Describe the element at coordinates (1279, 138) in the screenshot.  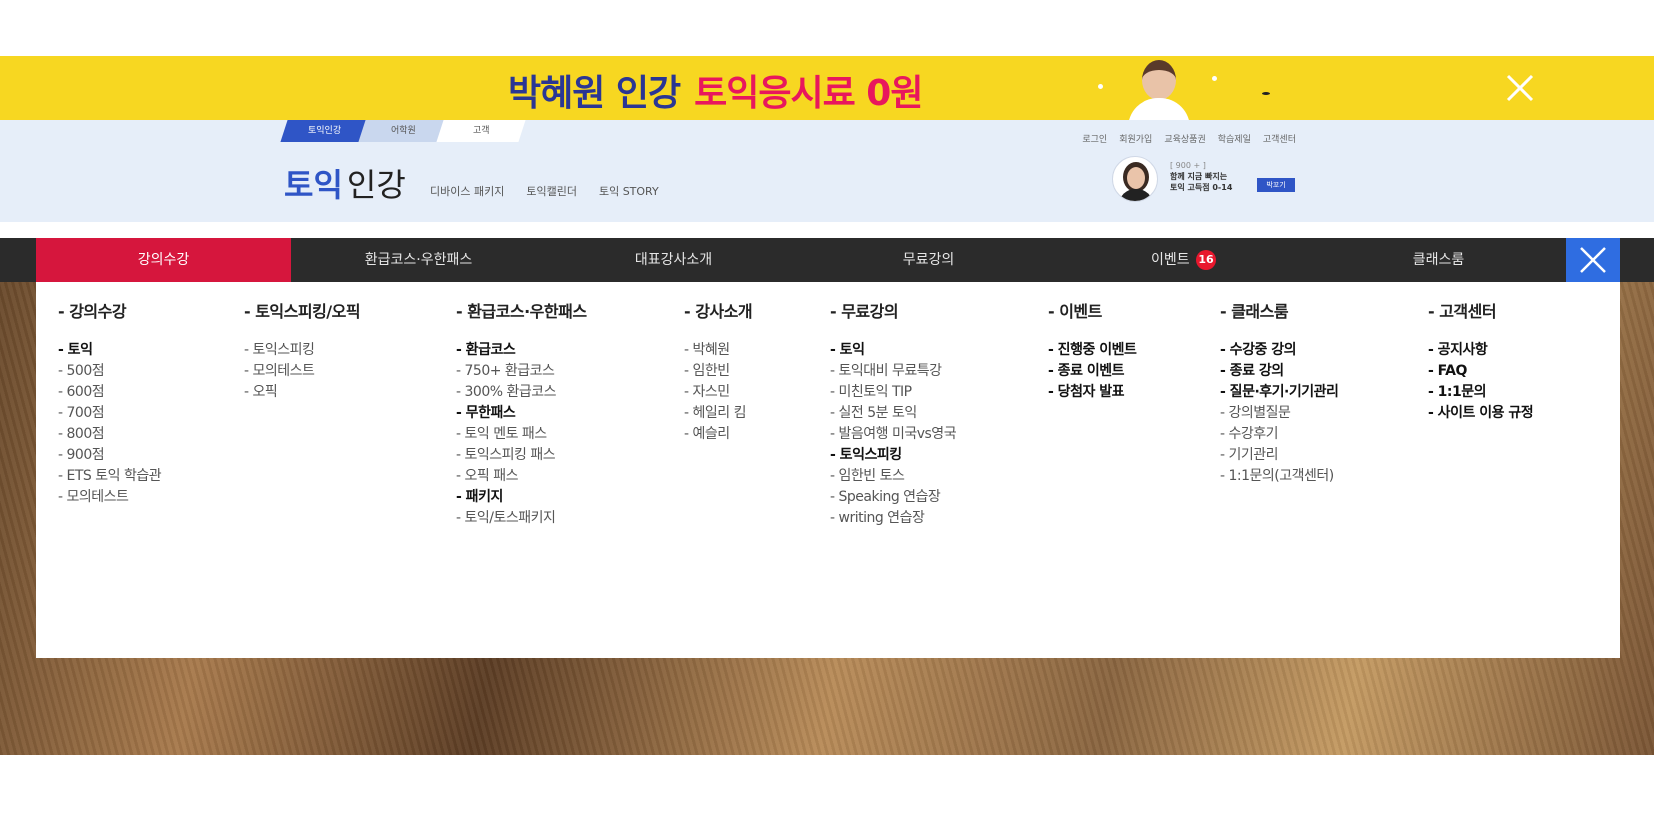
I see `support-link: 고객센터` at that location.